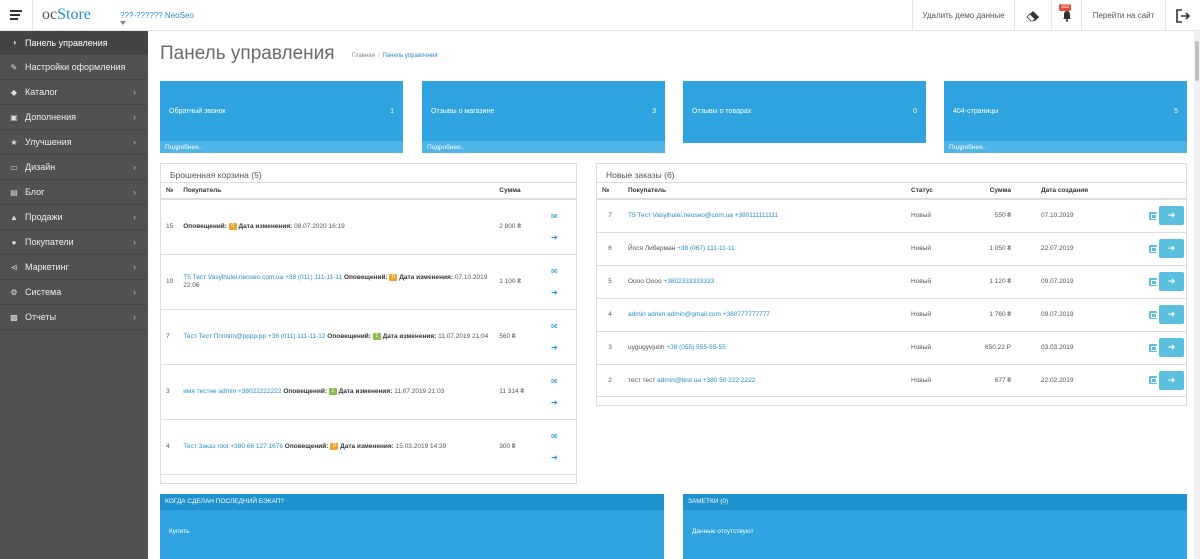 The width and height of the screenshot is (1200, 559). I want to click on panel-title: ЗАМЕТКИ (0), so click(935, 502).